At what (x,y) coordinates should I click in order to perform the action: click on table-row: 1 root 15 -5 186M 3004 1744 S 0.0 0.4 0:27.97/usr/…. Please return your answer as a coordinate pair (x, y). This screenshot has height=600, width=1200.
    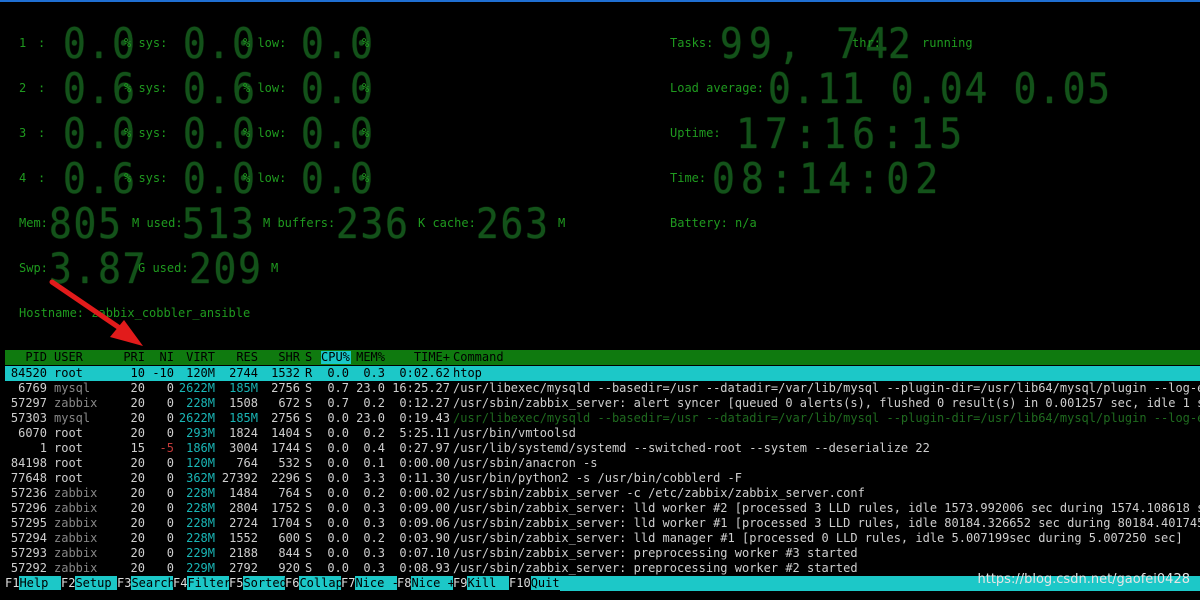
    Looking at the image, I should click on (602, 448).